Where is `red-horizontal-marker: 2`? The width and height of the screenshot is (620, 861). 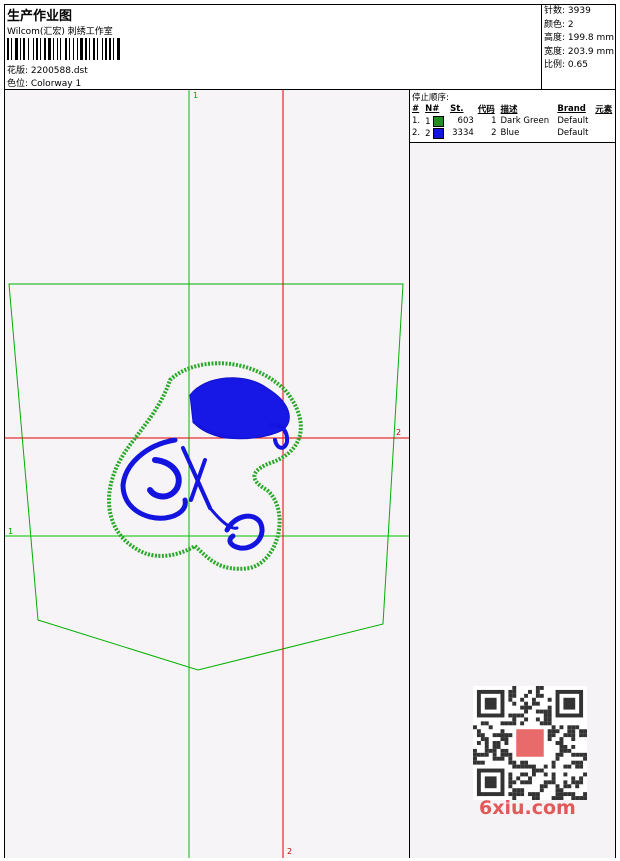 red-horizontal-marker: 2 is located at coordinates (399, 432).